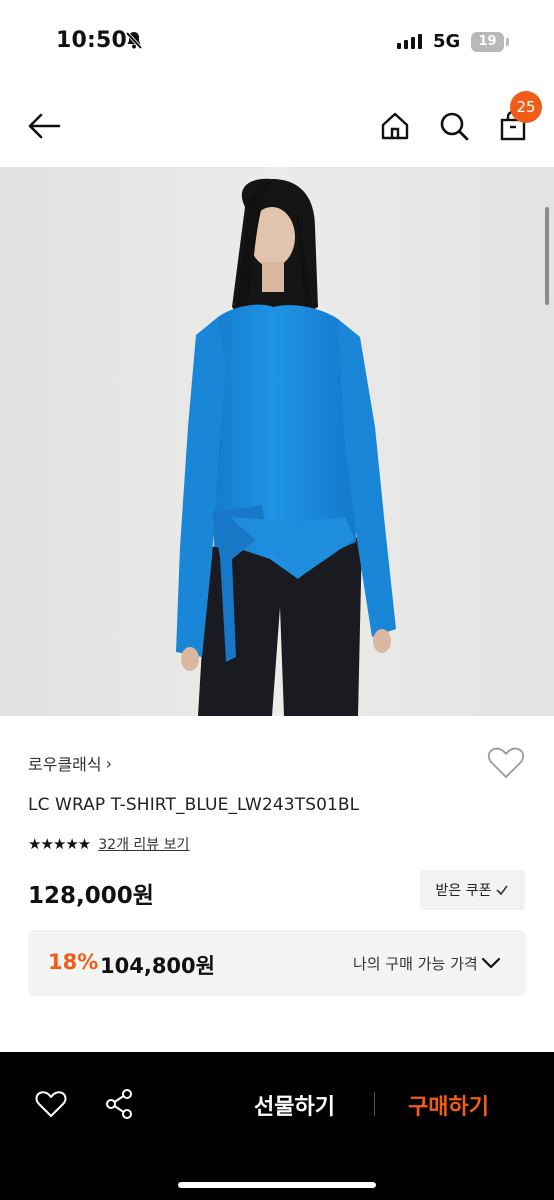 The height and width of the screenshot is (1200, 554). I want to click on coupon-label: 받은 쿠폰, so click(463, 891).